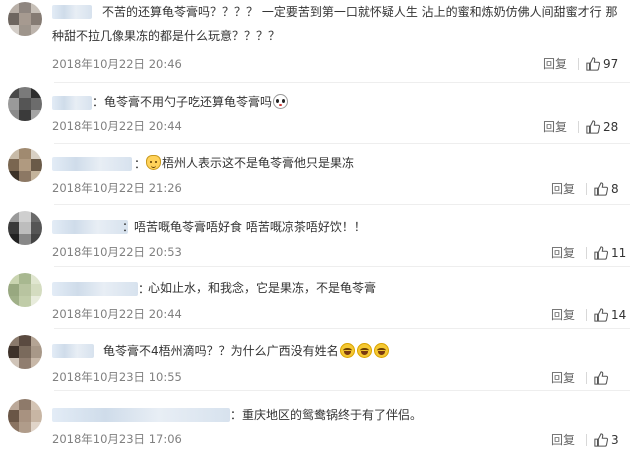  I want to click on comment-text: ：重庆地区的鸳鸯锅终于有了伴侣。, so click(326, 415).